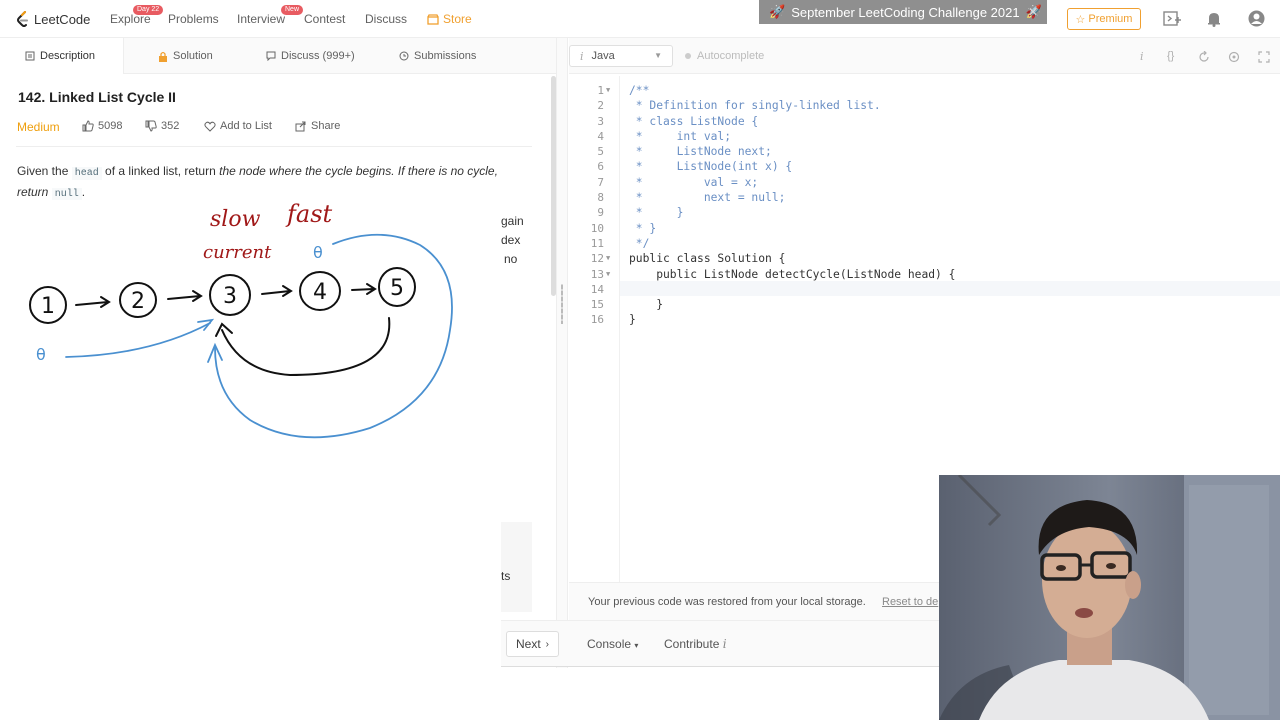 The image size is (1280, 725). Describe the element at coordinates (925, 90) in the screenshot. I see `code-line: 1 ▼ /**` at that location.